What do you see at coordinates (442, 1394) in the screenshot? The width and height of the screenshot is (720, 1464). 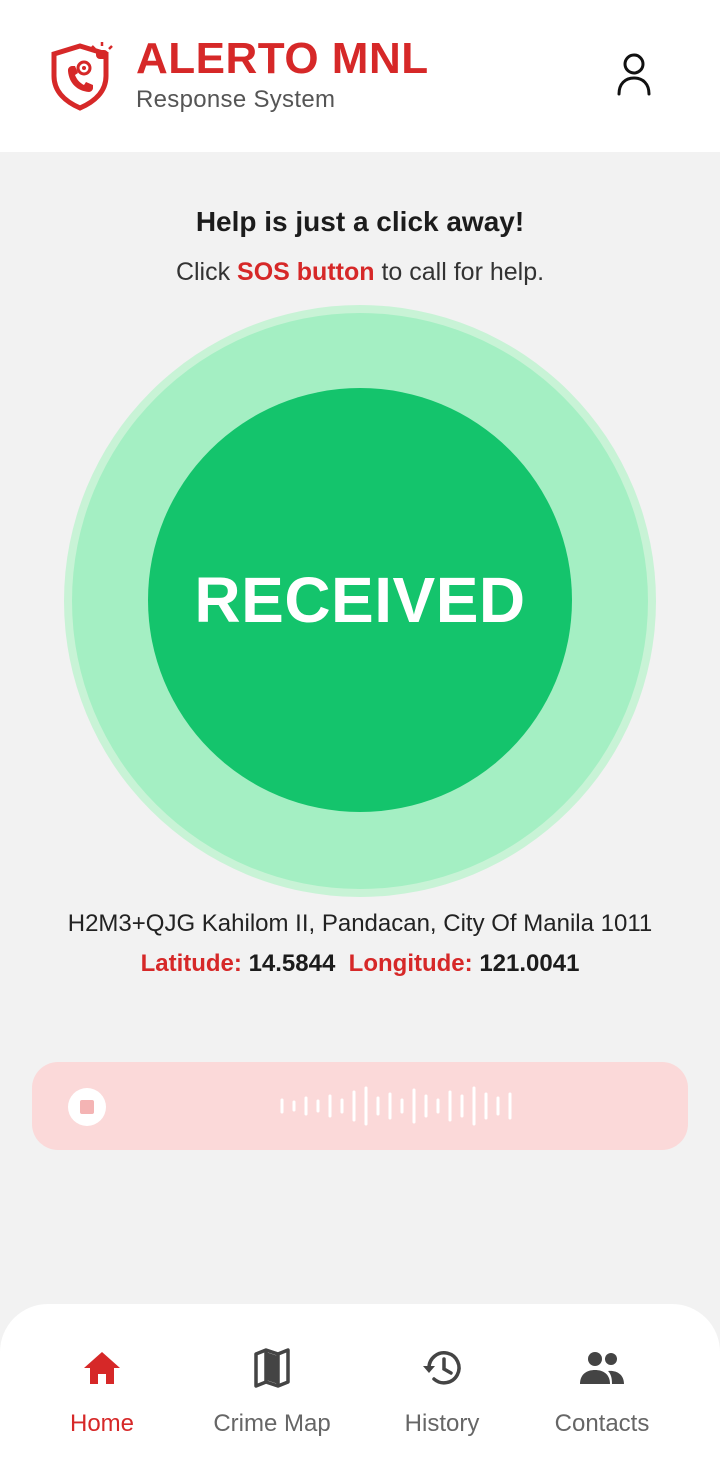 I see `nav-history: History` at bounding box center [442, 1394].